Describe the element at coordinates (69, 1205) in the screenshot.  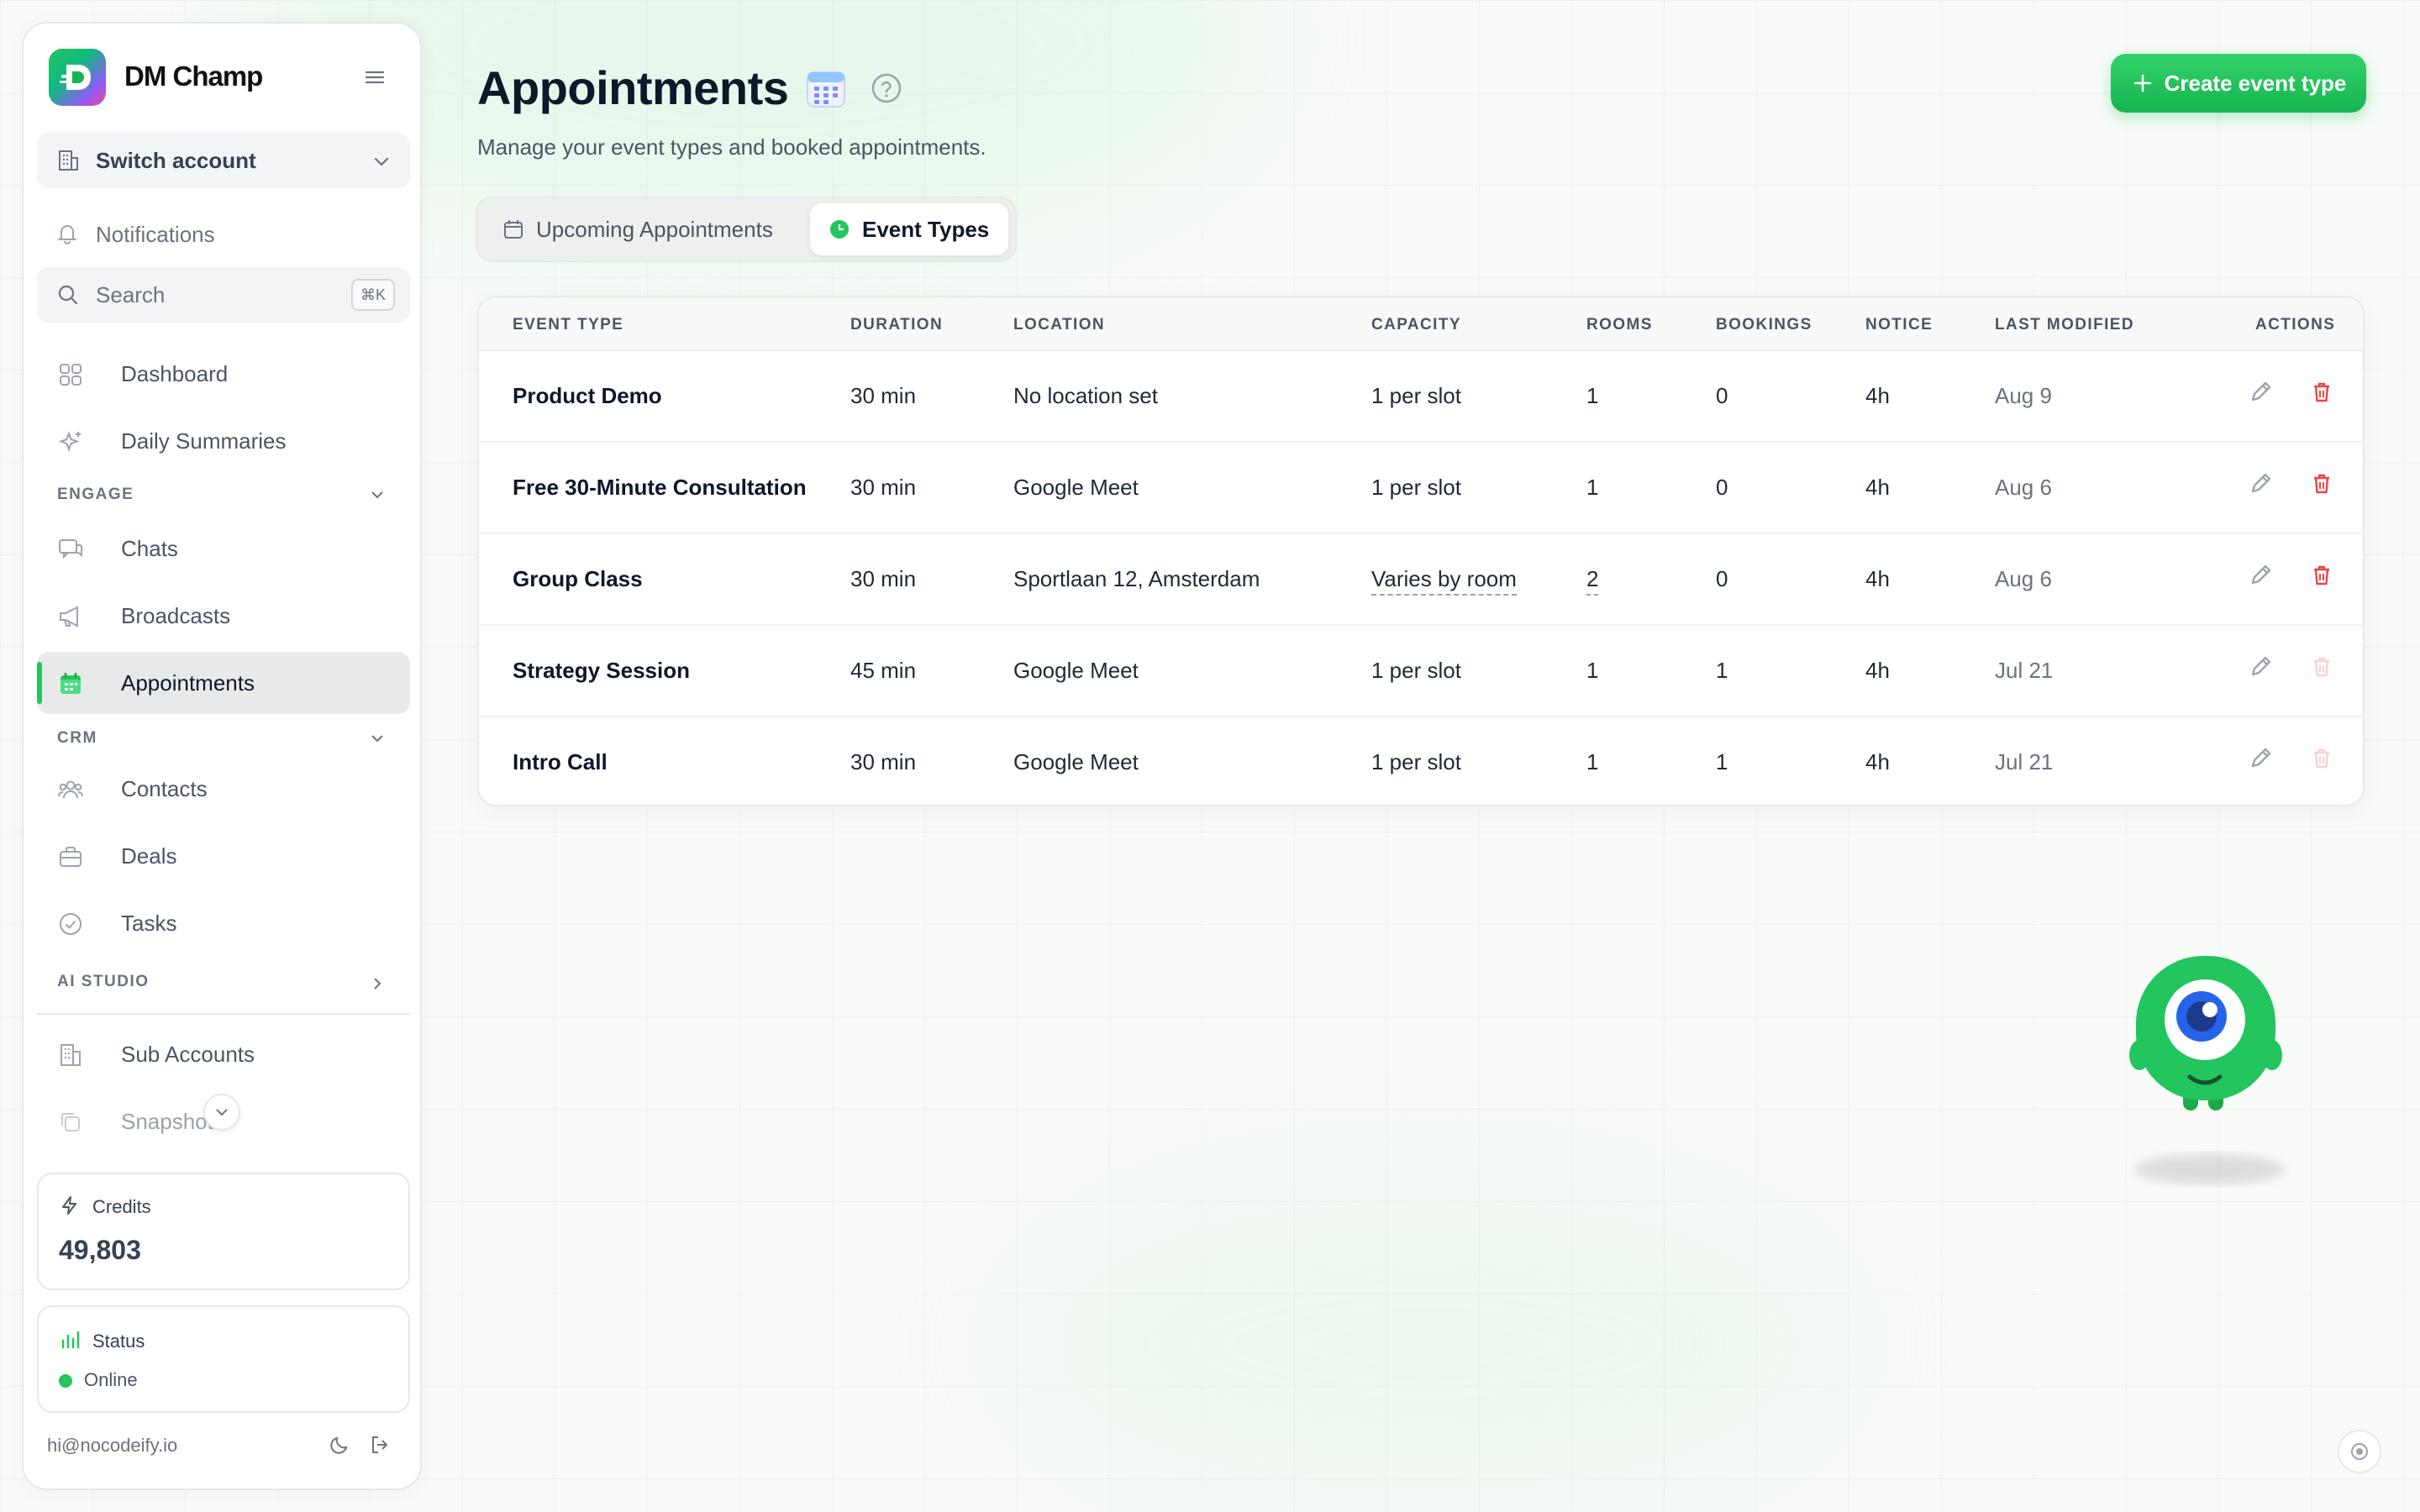
I see `bolt-icon` at that location.